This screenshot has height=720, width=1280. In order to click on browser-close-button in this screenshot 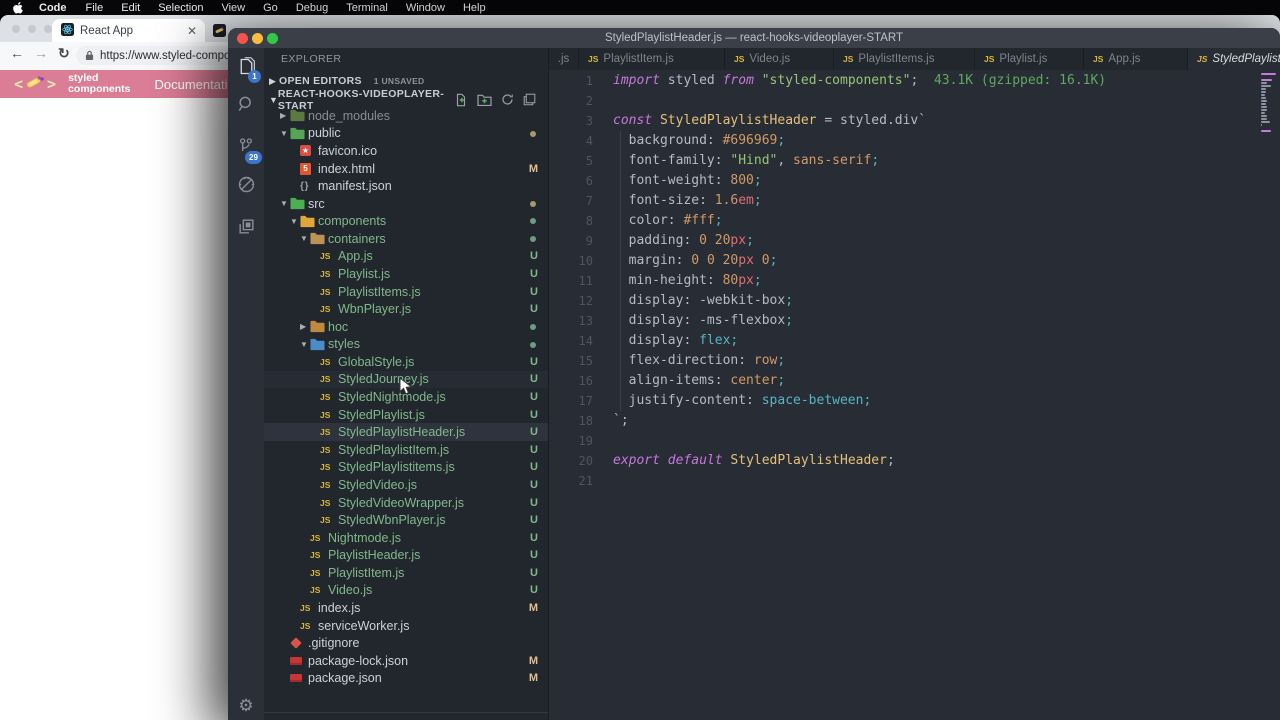, I will do `click(16, 29)`.